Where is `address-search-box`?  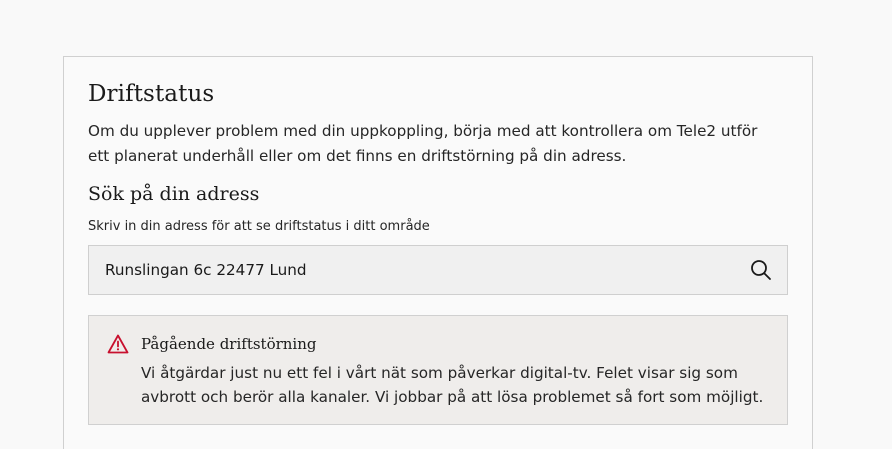
address-search-box is located at coordinates (438, 270).